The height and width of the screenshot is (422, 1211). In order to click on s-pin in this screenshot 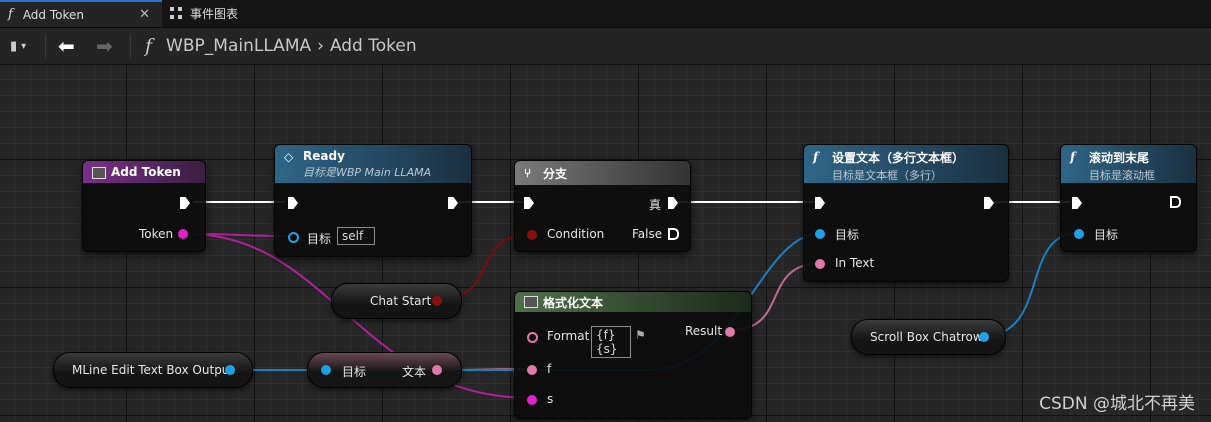, I will do `click(532, 400)`.